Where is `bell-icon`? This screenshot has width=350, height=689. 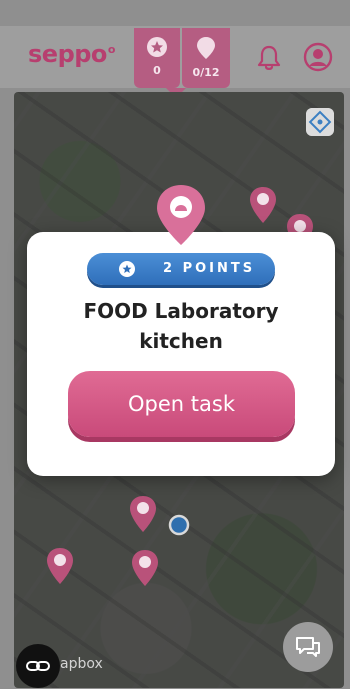 bell-icon is located at coordinates (269, 58).